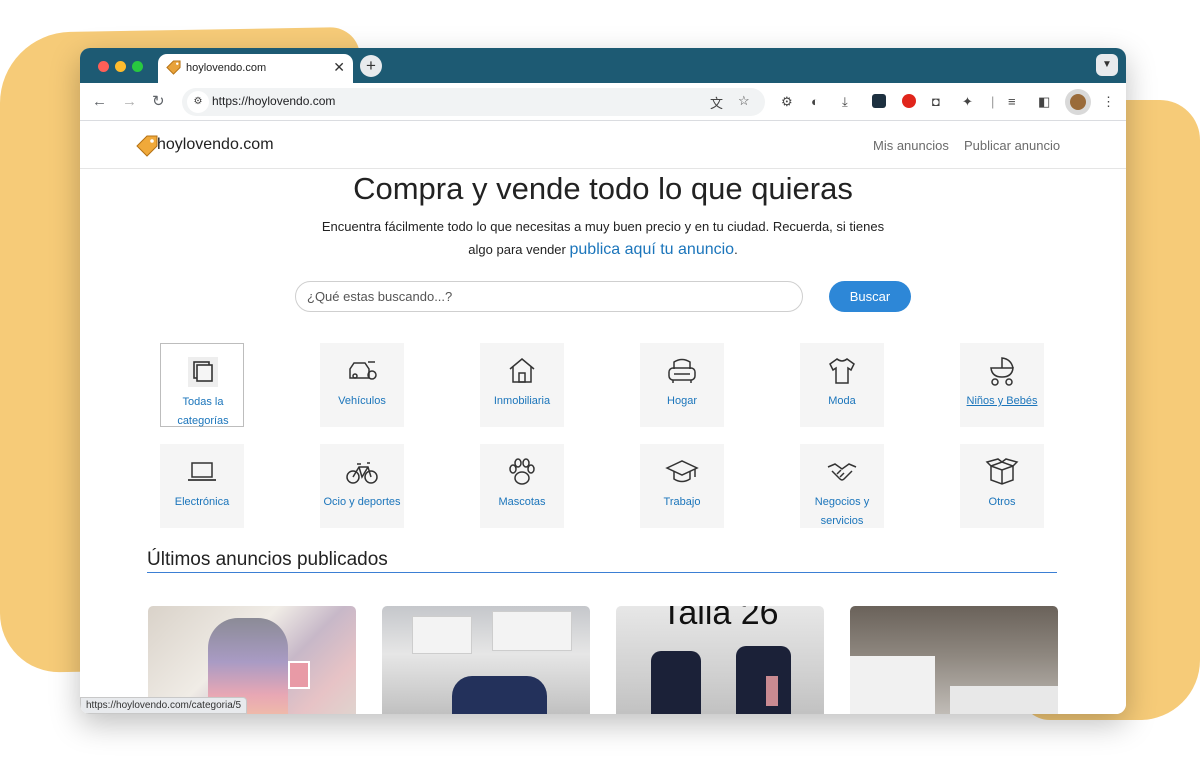 The image size is (1204, 772). Describe the element at coordinates (164, 705) in the screenshot. I see `status-bar-url: https://hoylovendo.com/categoria/5` at that location.